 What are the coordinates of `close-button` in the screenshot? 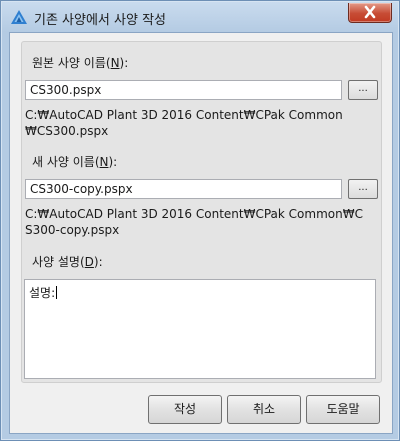 It's located at (370, 13).